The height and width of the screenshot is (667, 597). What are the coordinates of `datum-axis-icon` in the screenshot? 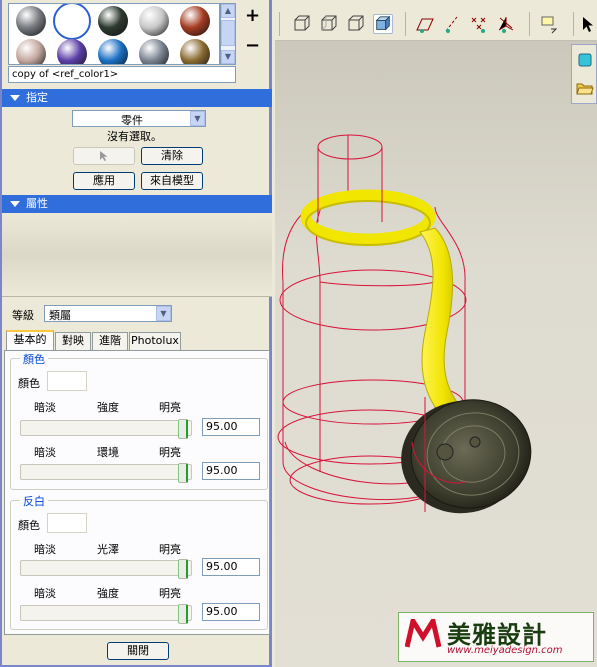 It's located at (452, 24).